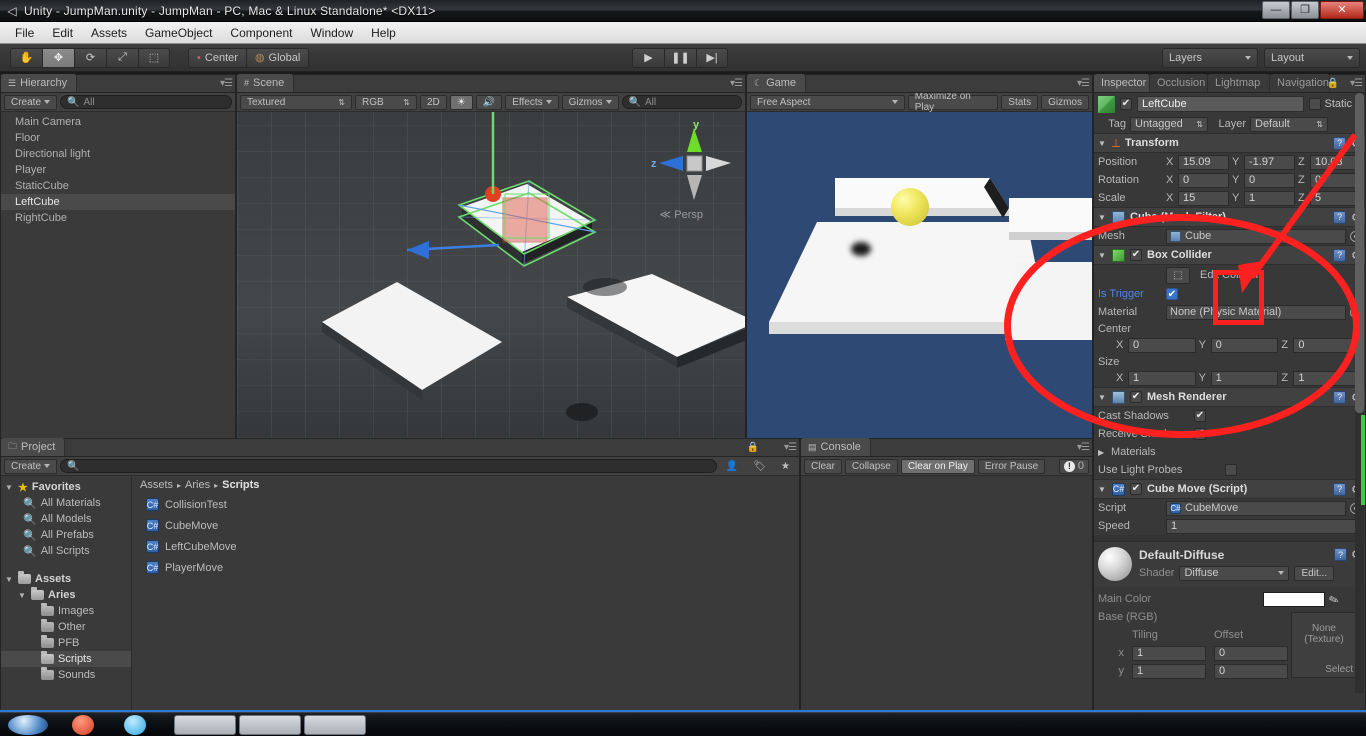 The height and width of the screenshot is (736, 1366). Describe the element at coordinates (240, 485) in the screenshot. I see `breadcrumb-scripts: Scripts` at that location.